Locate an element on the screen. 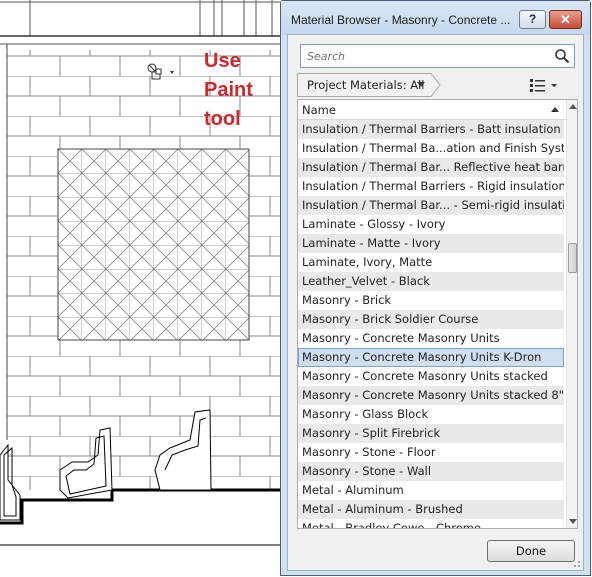 This screenshot has height=577, width=592. paint-tool-annotation: Use Paint tool is located at coordinates (244, 90).